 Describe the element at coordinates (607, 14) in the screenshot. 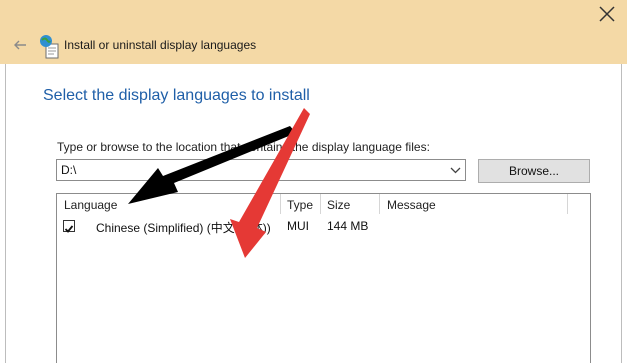

I see `close-icon` at that location.